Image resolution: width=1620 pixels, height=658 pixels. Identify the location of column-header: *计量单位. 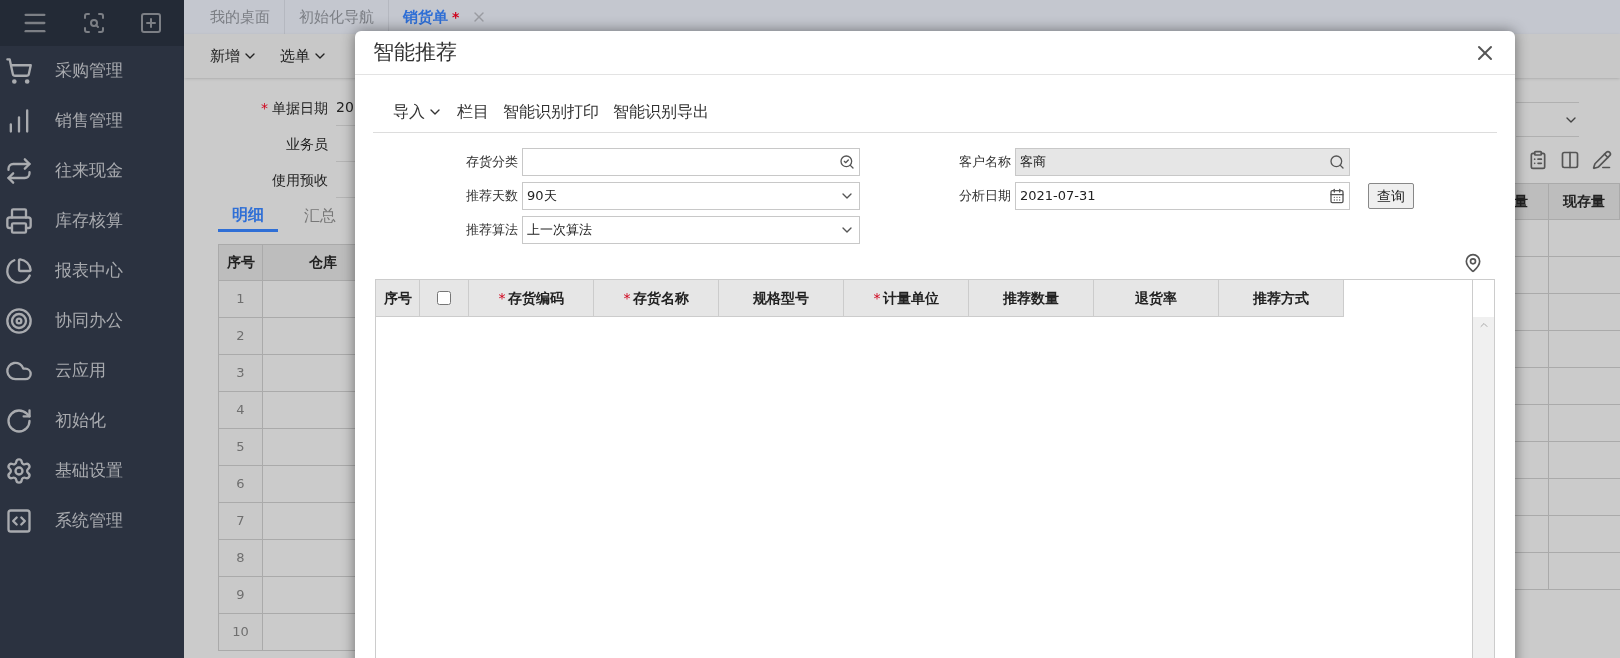
(906, 298).